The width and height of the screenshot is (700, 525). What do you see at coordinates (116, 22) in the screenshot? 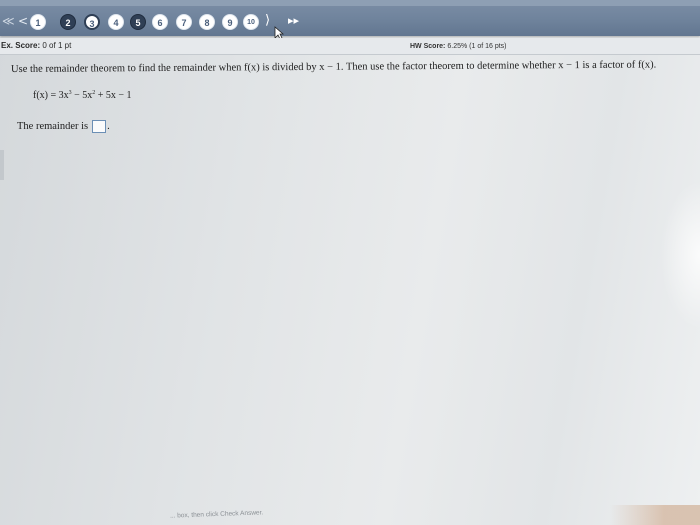
I see `question-4-button: 4` at bounding box center [116, 22].